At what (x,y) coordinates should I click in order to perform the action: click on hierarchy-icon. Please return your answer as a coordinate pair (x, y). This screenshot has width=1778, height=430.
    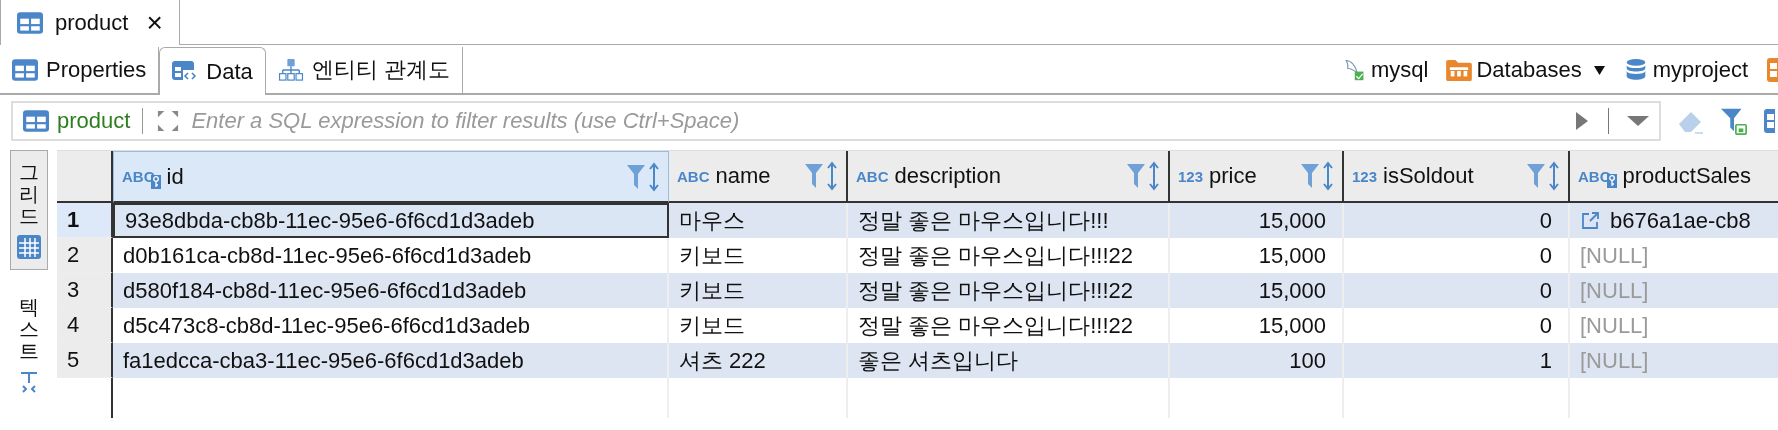
    Looking at the image, I should click on (290, 70).